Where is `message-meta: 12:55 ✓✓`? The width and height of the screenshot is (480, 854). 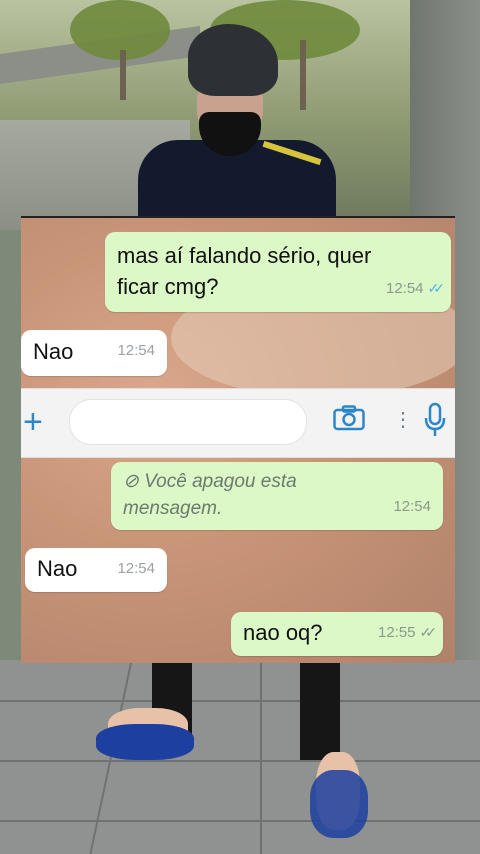 message-meta: 12:55 ✓✓ is located at coordinates (407, 632).